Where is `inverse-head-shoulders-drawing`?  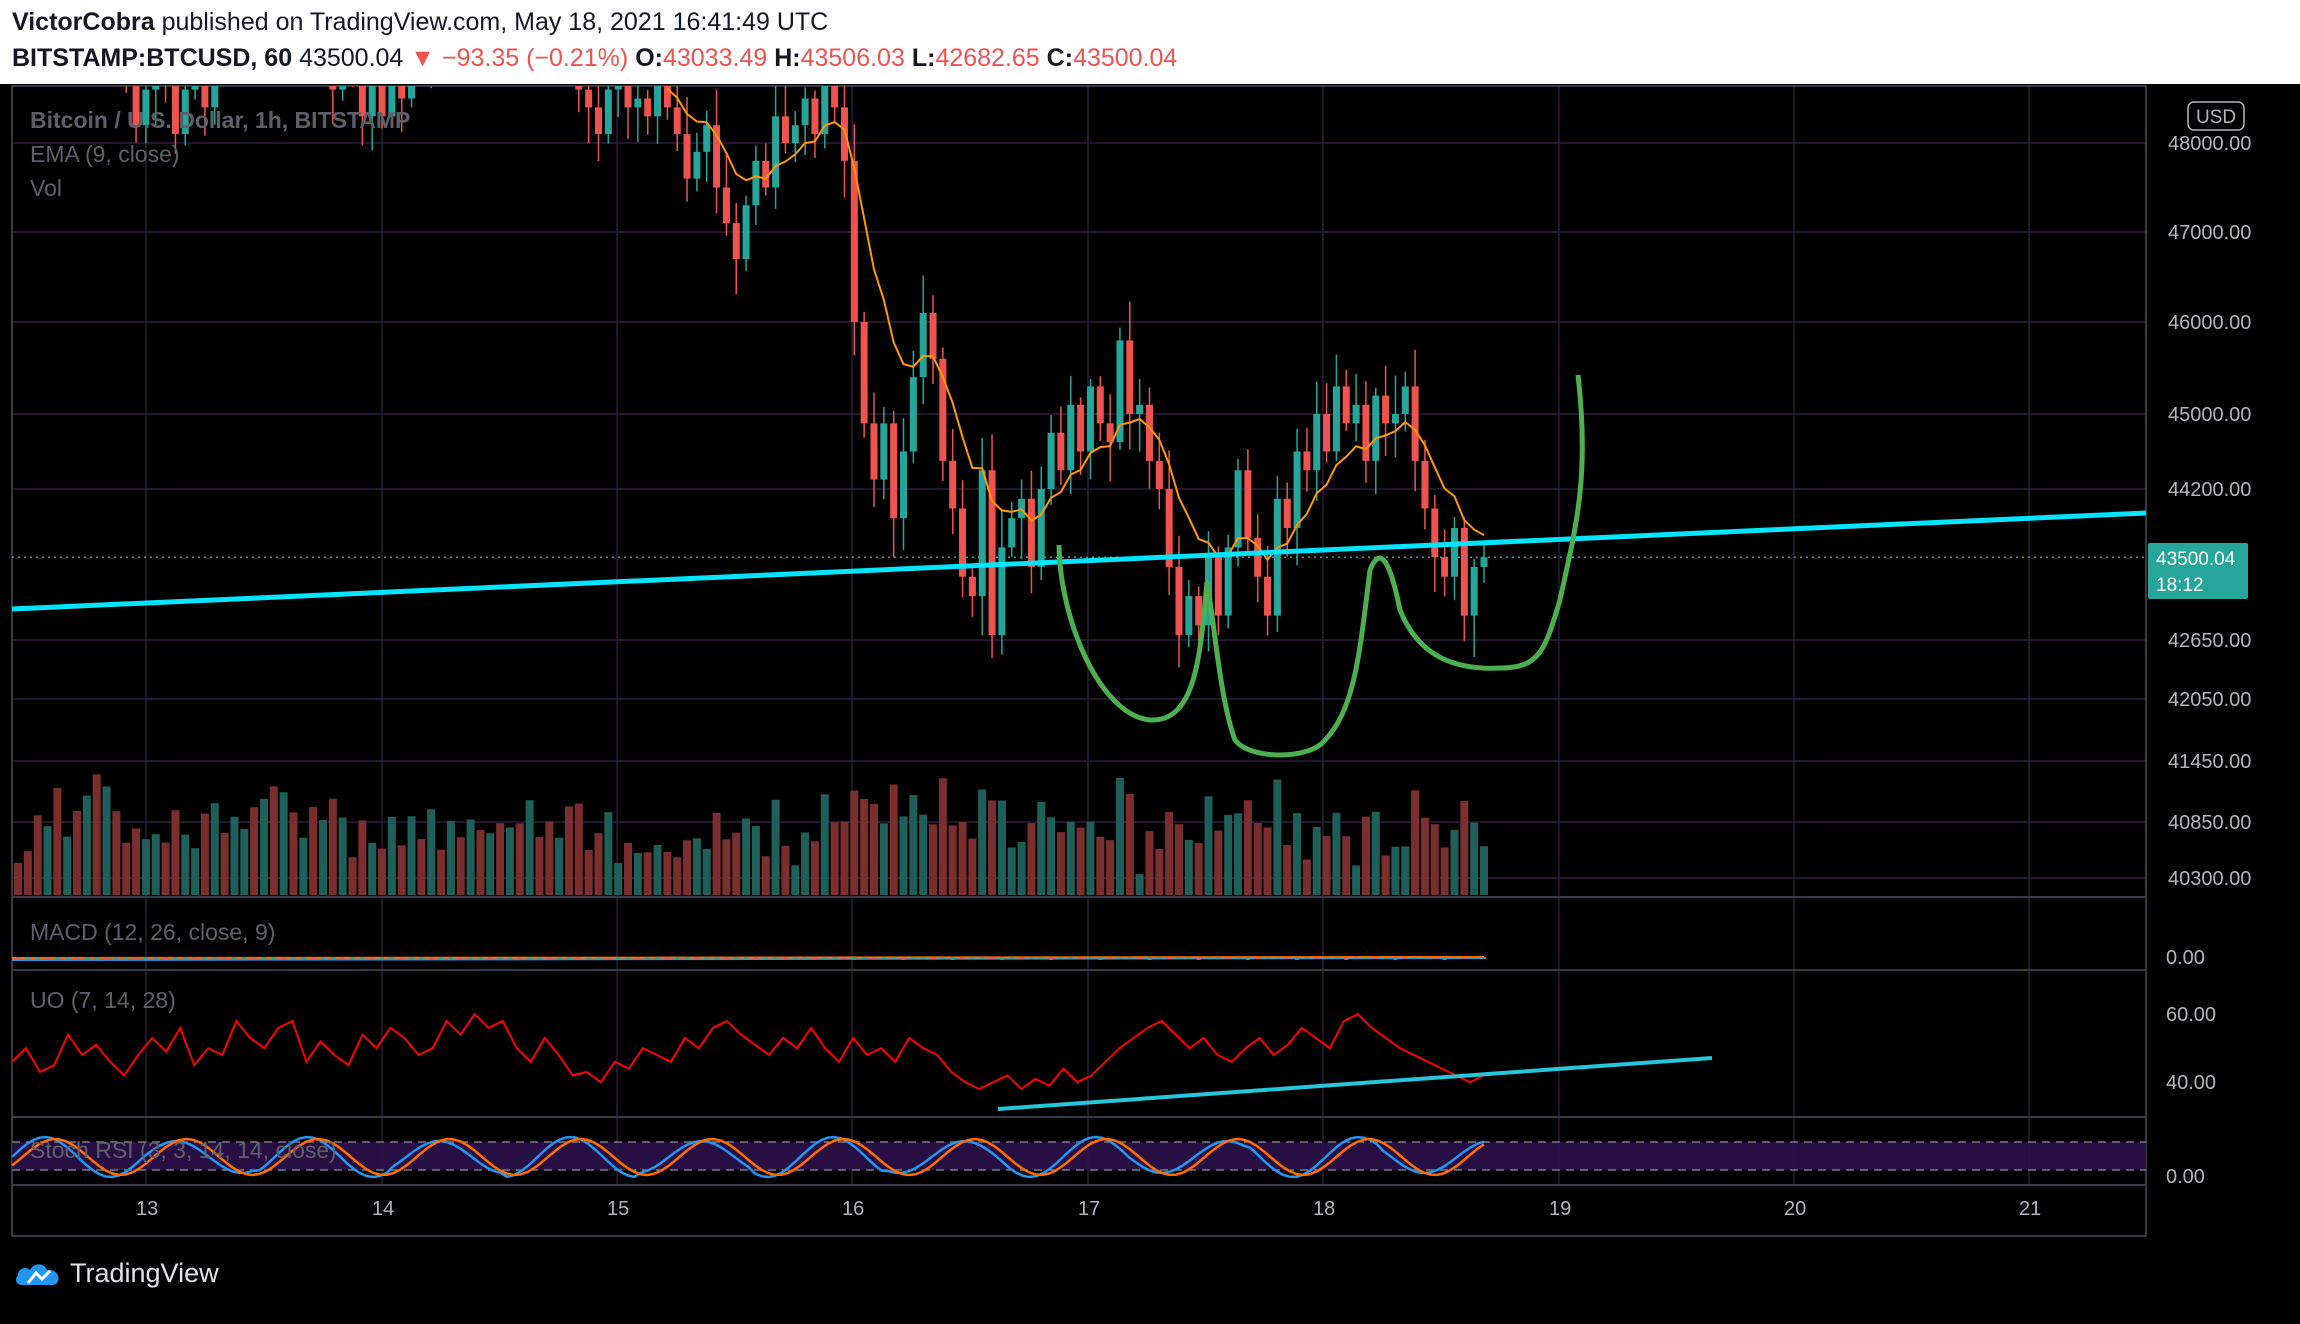 inverse-head-shoulders-drawing is located at coordinates (1320, 566).